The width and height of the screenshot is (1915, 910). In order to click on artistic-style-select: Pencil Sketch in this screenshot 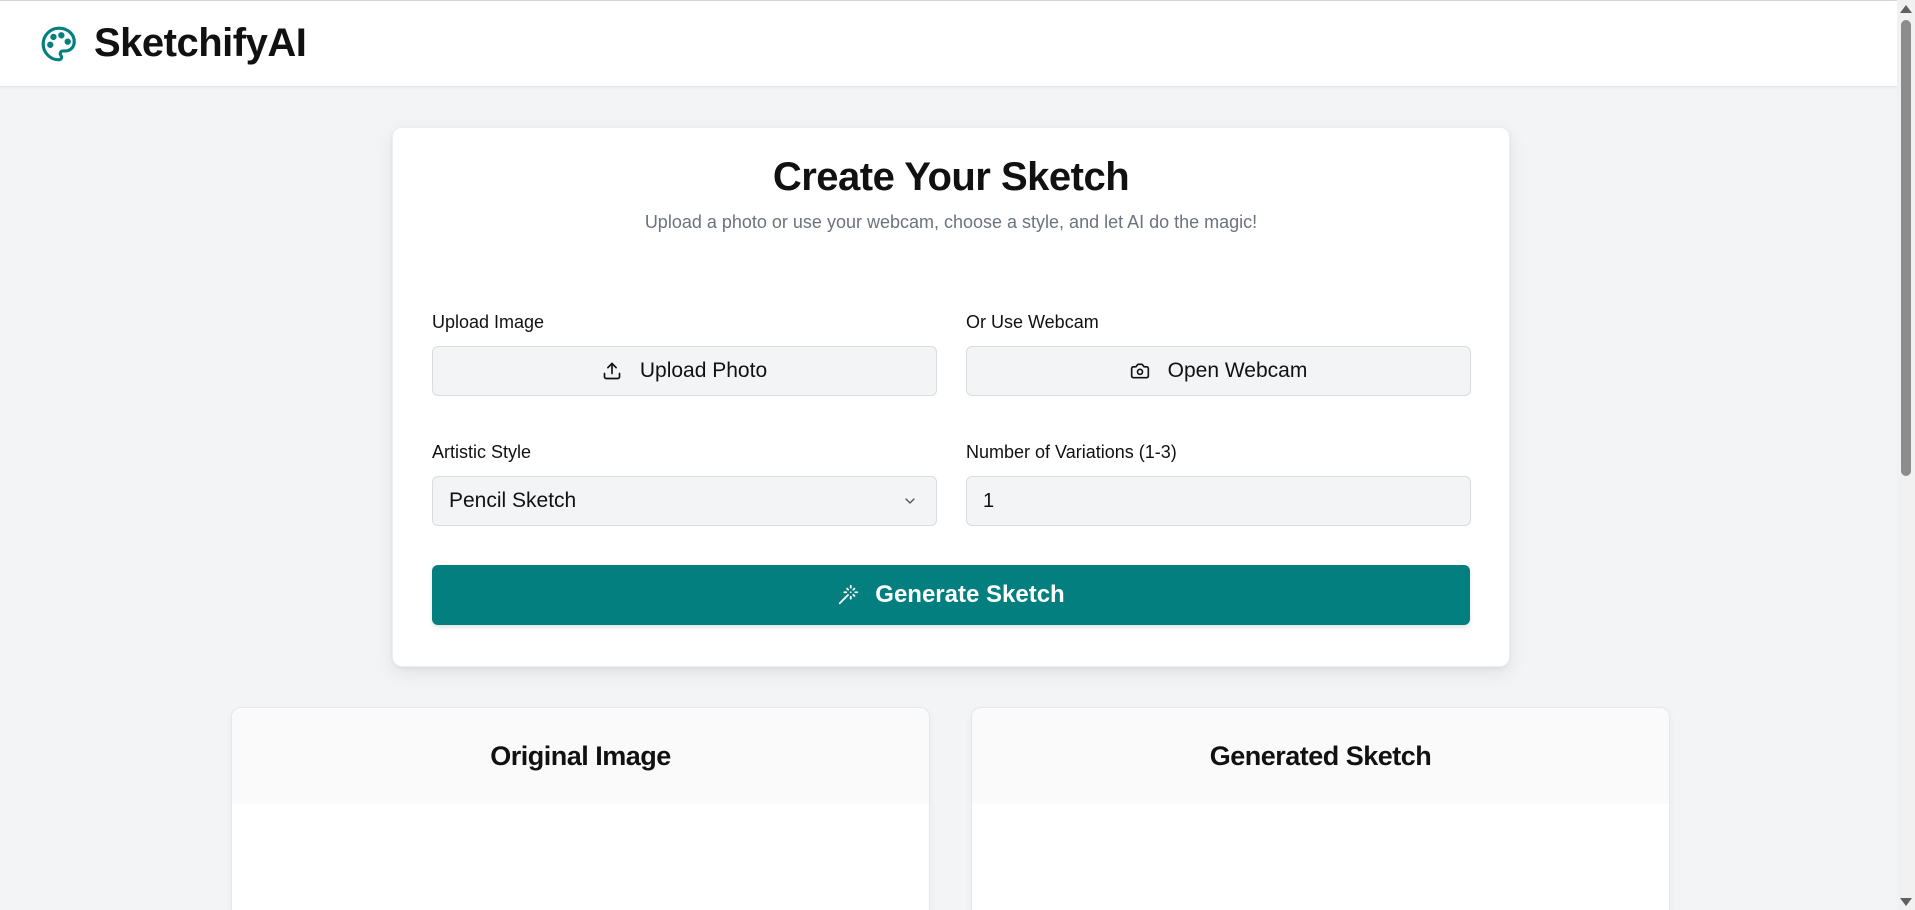, I will do `click(684, 501)`.